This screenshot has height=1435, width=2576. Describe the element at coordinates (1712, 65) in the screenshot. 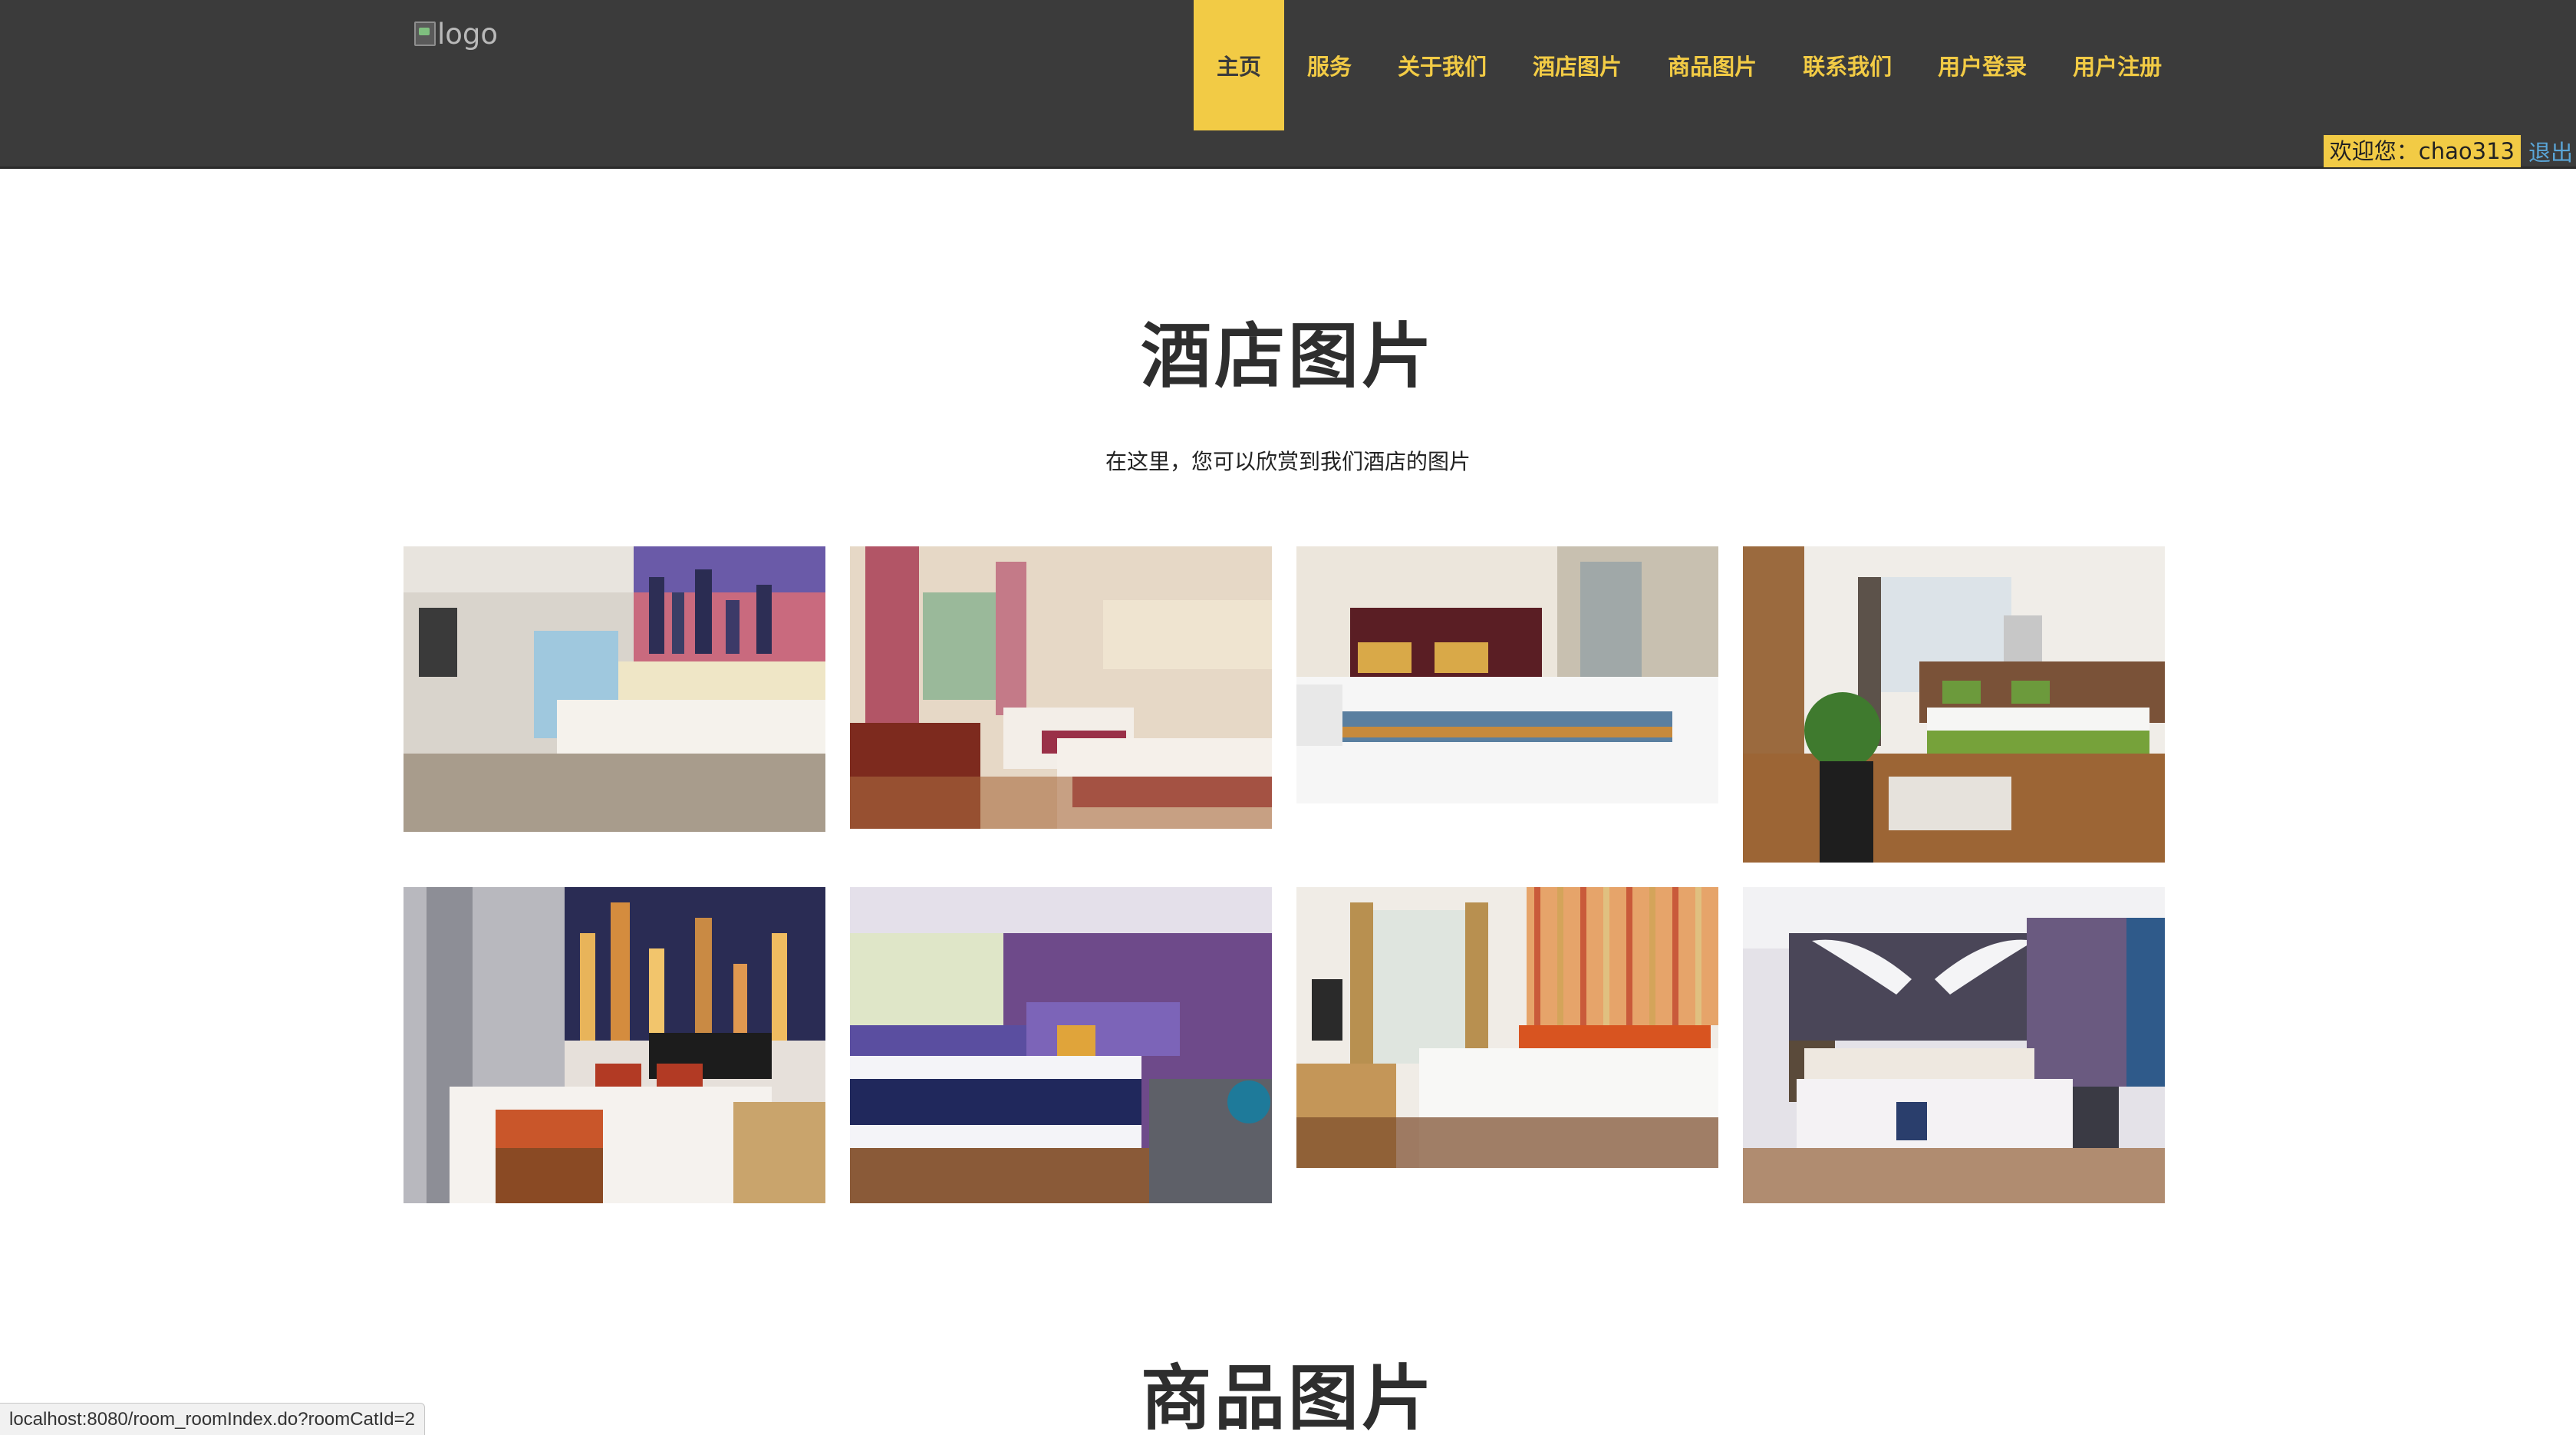

I see `nav-item-goods-pictures: 商品图片` at that location.